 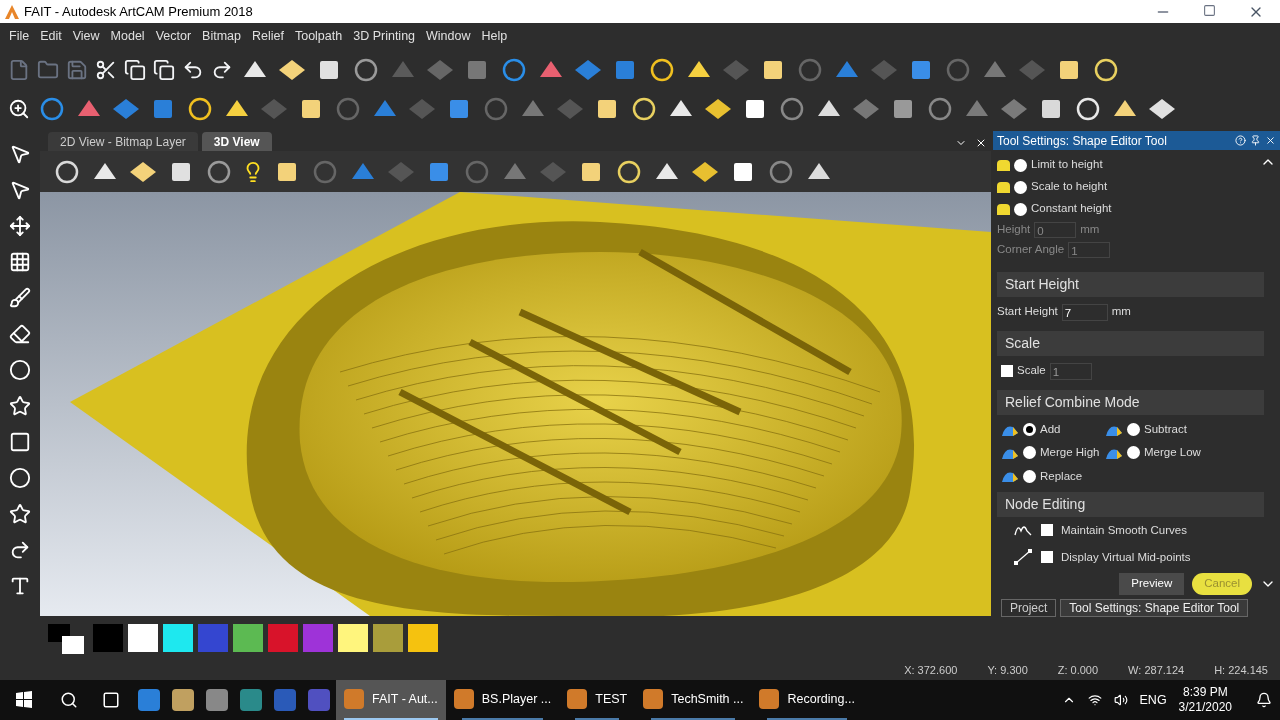 I want to click on status-coordinate: H: 224.145, so click(x=1241, y=670).